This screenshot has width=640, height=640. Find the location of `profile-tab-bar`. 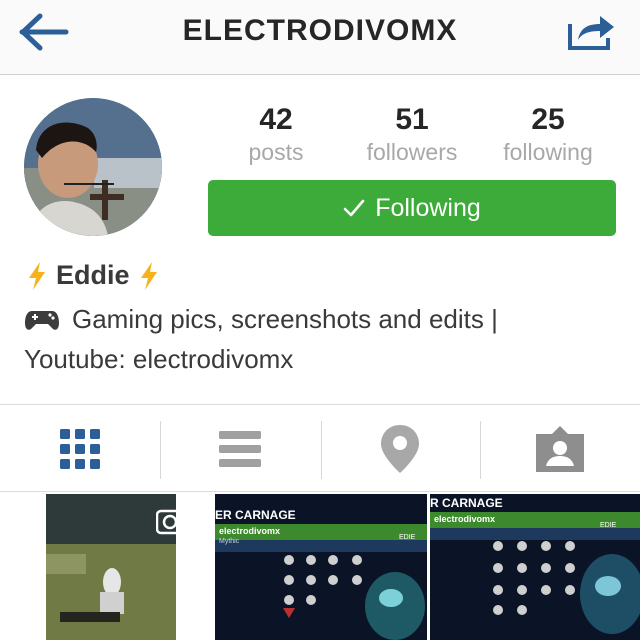

profile-tab-bar is located at coordinates (320, 448).